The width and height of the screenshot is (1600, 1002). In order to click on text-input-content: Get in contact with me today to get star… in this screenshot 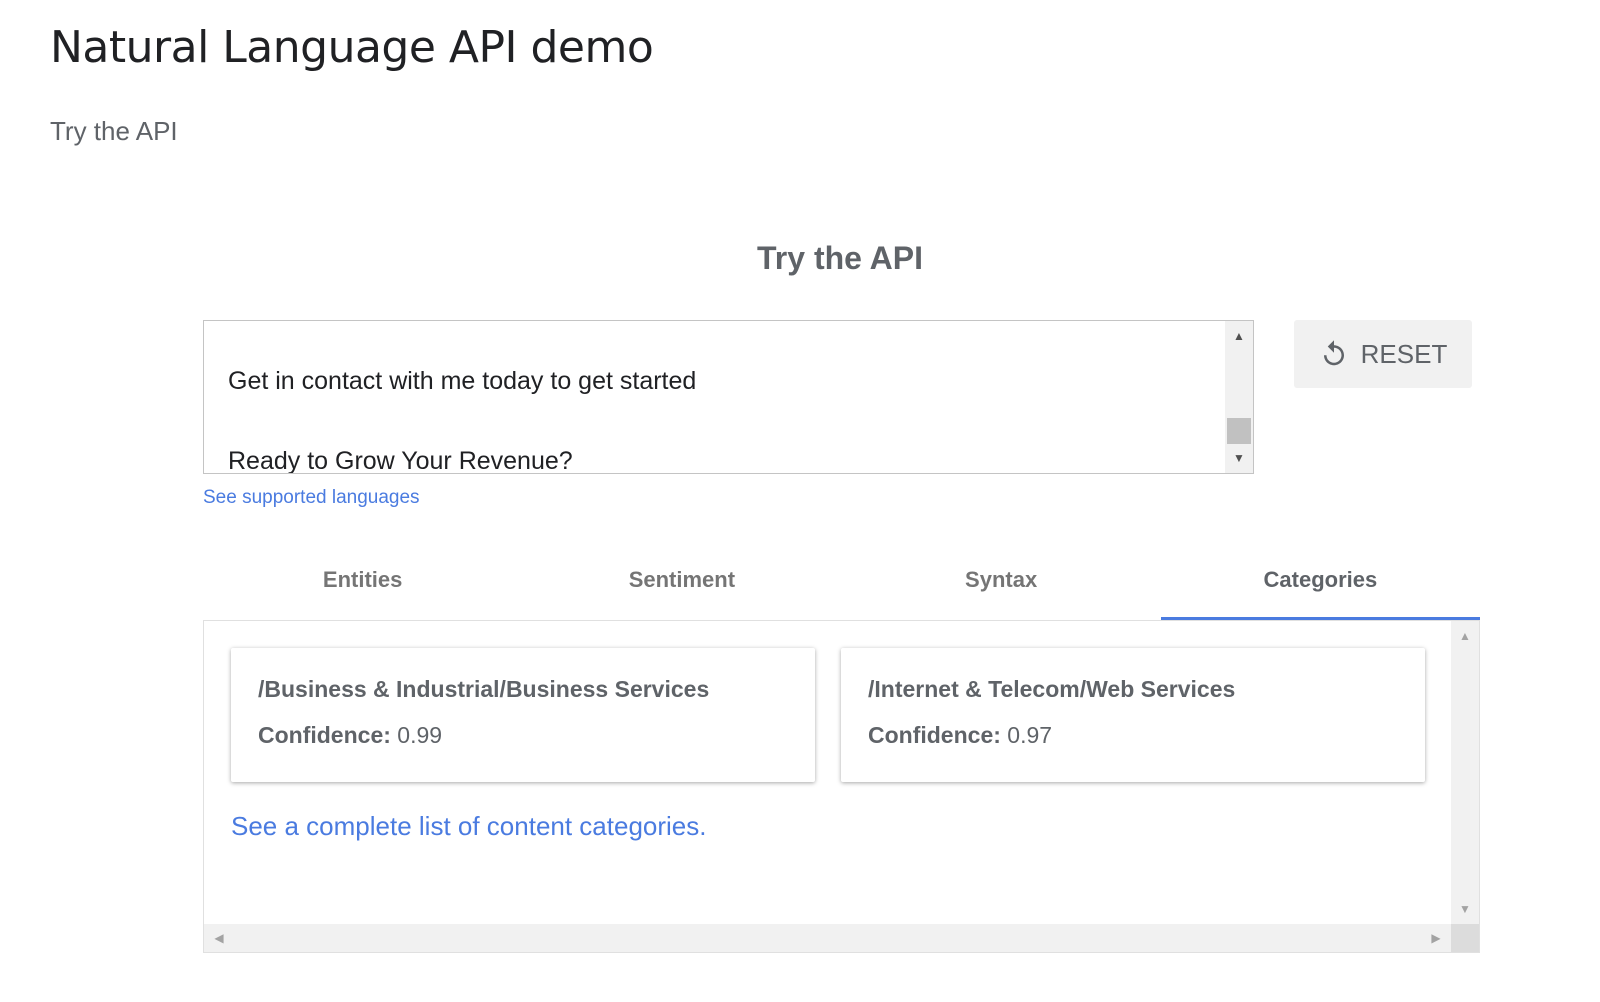, I will do `click(720, 417)`.